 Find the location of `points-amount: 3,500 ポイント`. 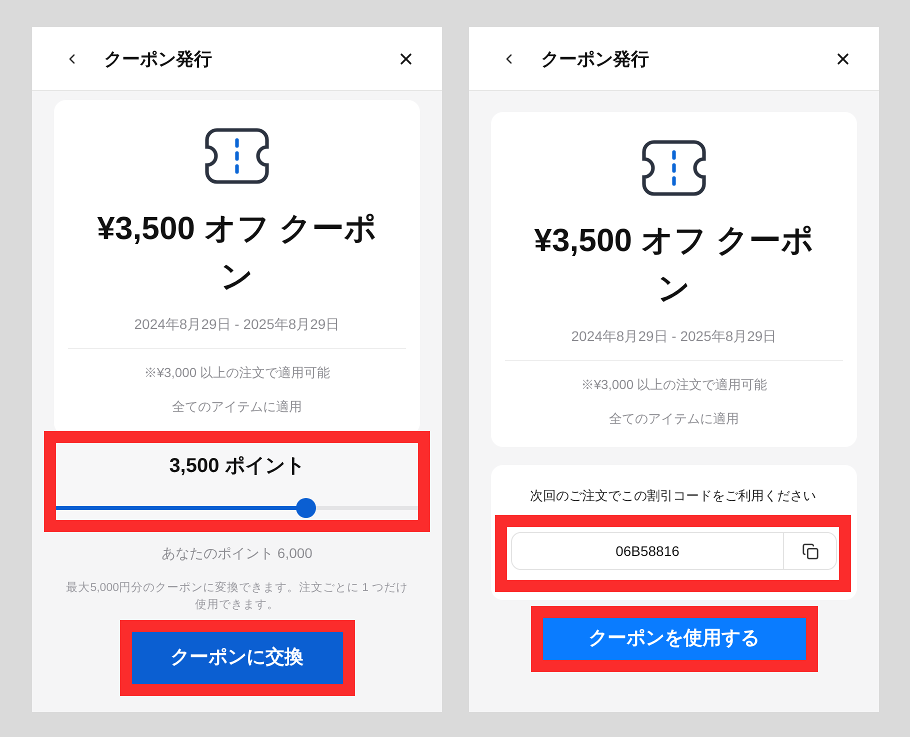

points-amount: 3,500 ポイント is located at coordinates (237, 466).